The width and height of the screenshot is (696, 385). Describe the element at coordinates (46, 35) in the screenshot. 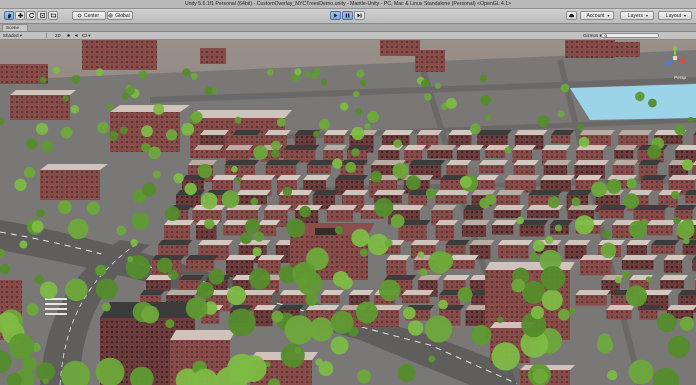

I see `separator` at that location.